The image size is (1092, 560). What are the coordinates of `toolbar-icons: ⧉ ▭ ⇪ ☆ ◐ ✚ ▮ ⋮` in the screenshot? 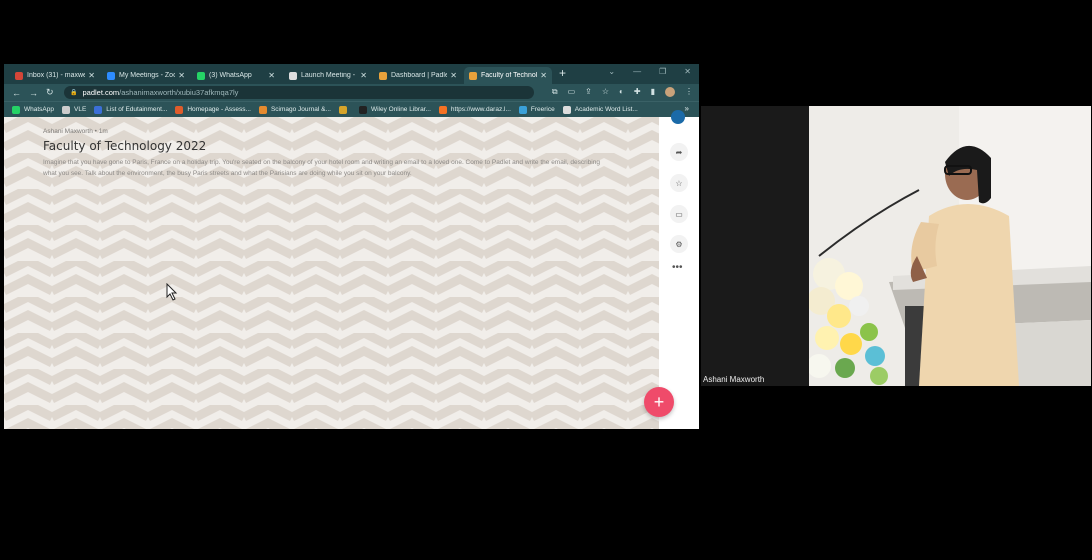 It's located at (622, 92).